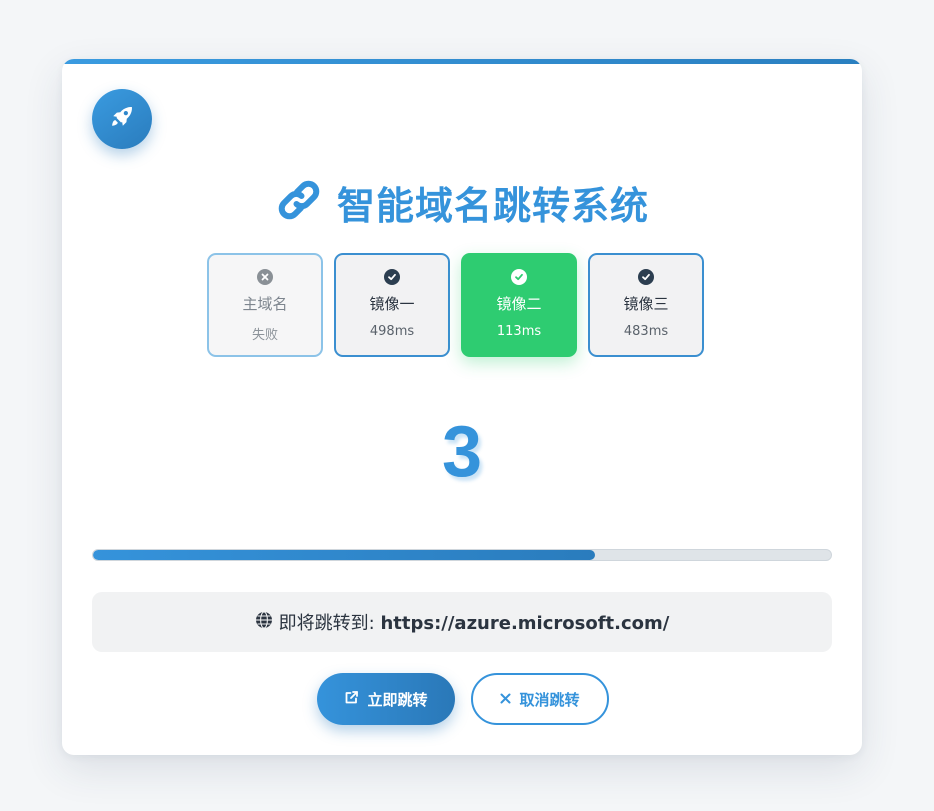 Image resolution: width=934 pixels, height=811 pixels. Describe the element at coordinates (351, 699) in the screenshot. I see `external-link-icon` at that location.